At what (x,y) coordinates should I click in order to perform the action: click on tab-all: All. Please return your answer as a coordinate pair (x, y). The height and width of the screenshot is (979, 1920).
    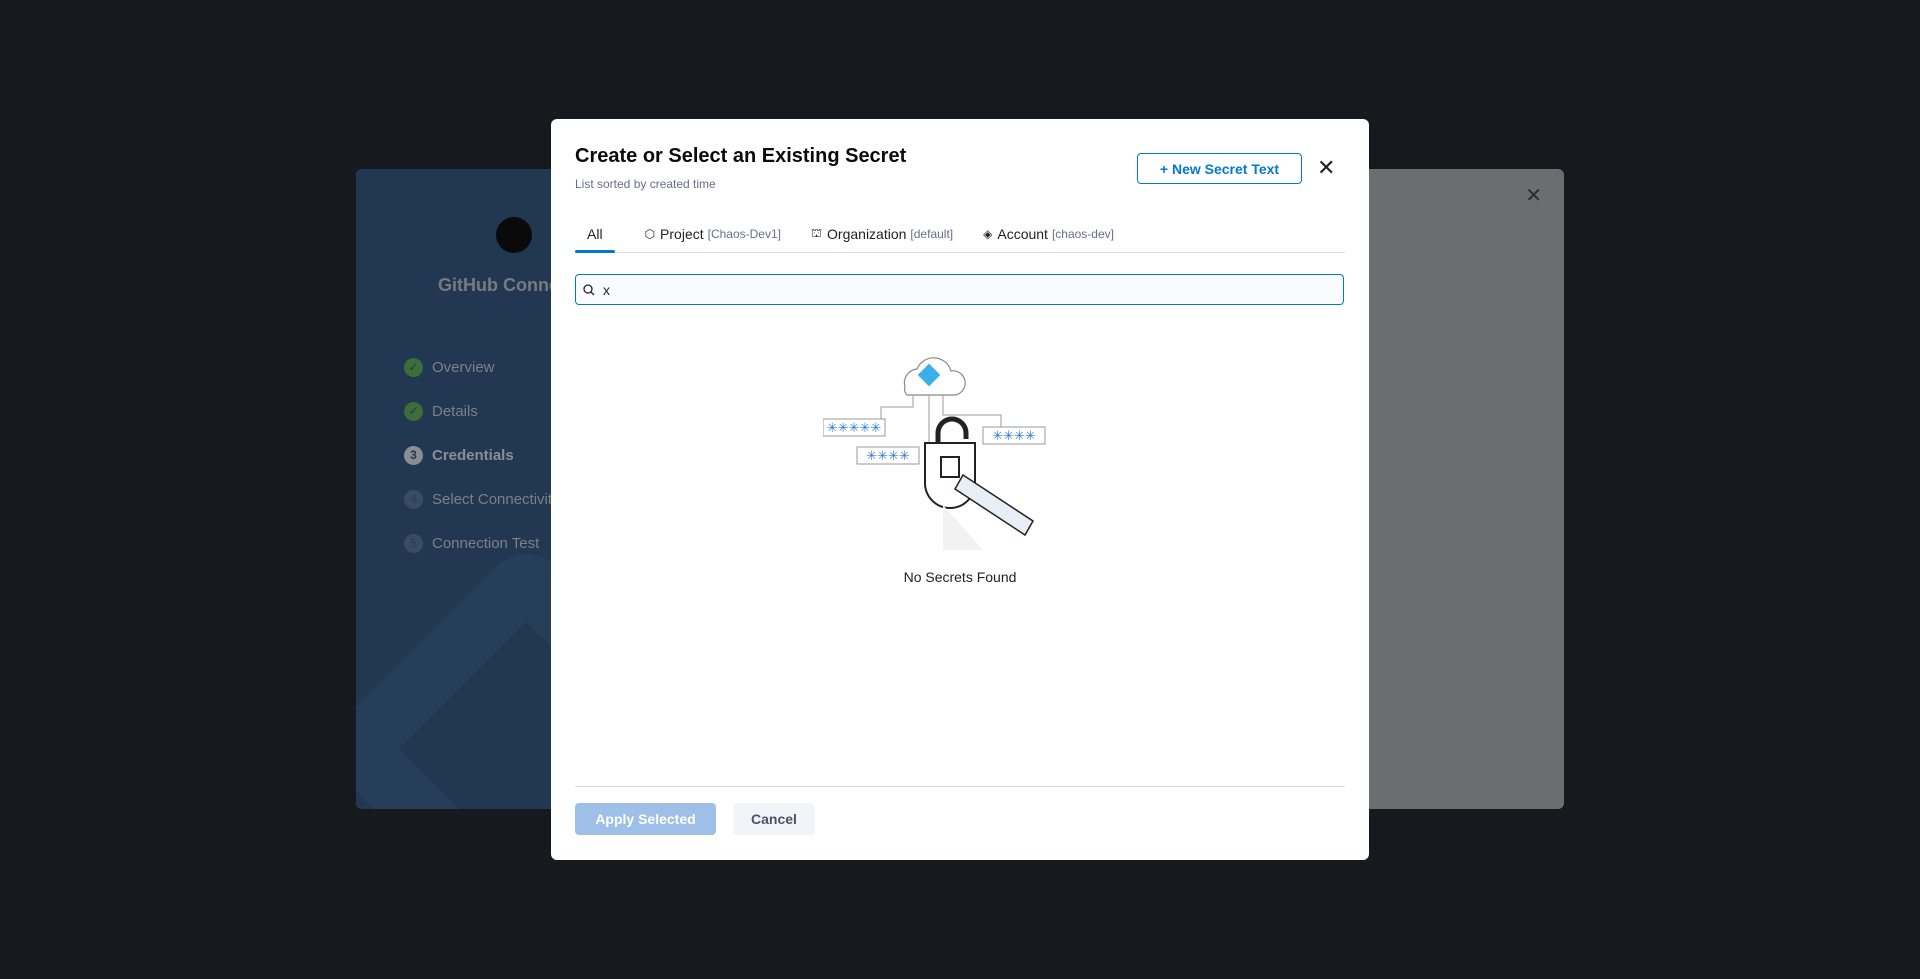
    Looking at the image, I should click on (595, 234).